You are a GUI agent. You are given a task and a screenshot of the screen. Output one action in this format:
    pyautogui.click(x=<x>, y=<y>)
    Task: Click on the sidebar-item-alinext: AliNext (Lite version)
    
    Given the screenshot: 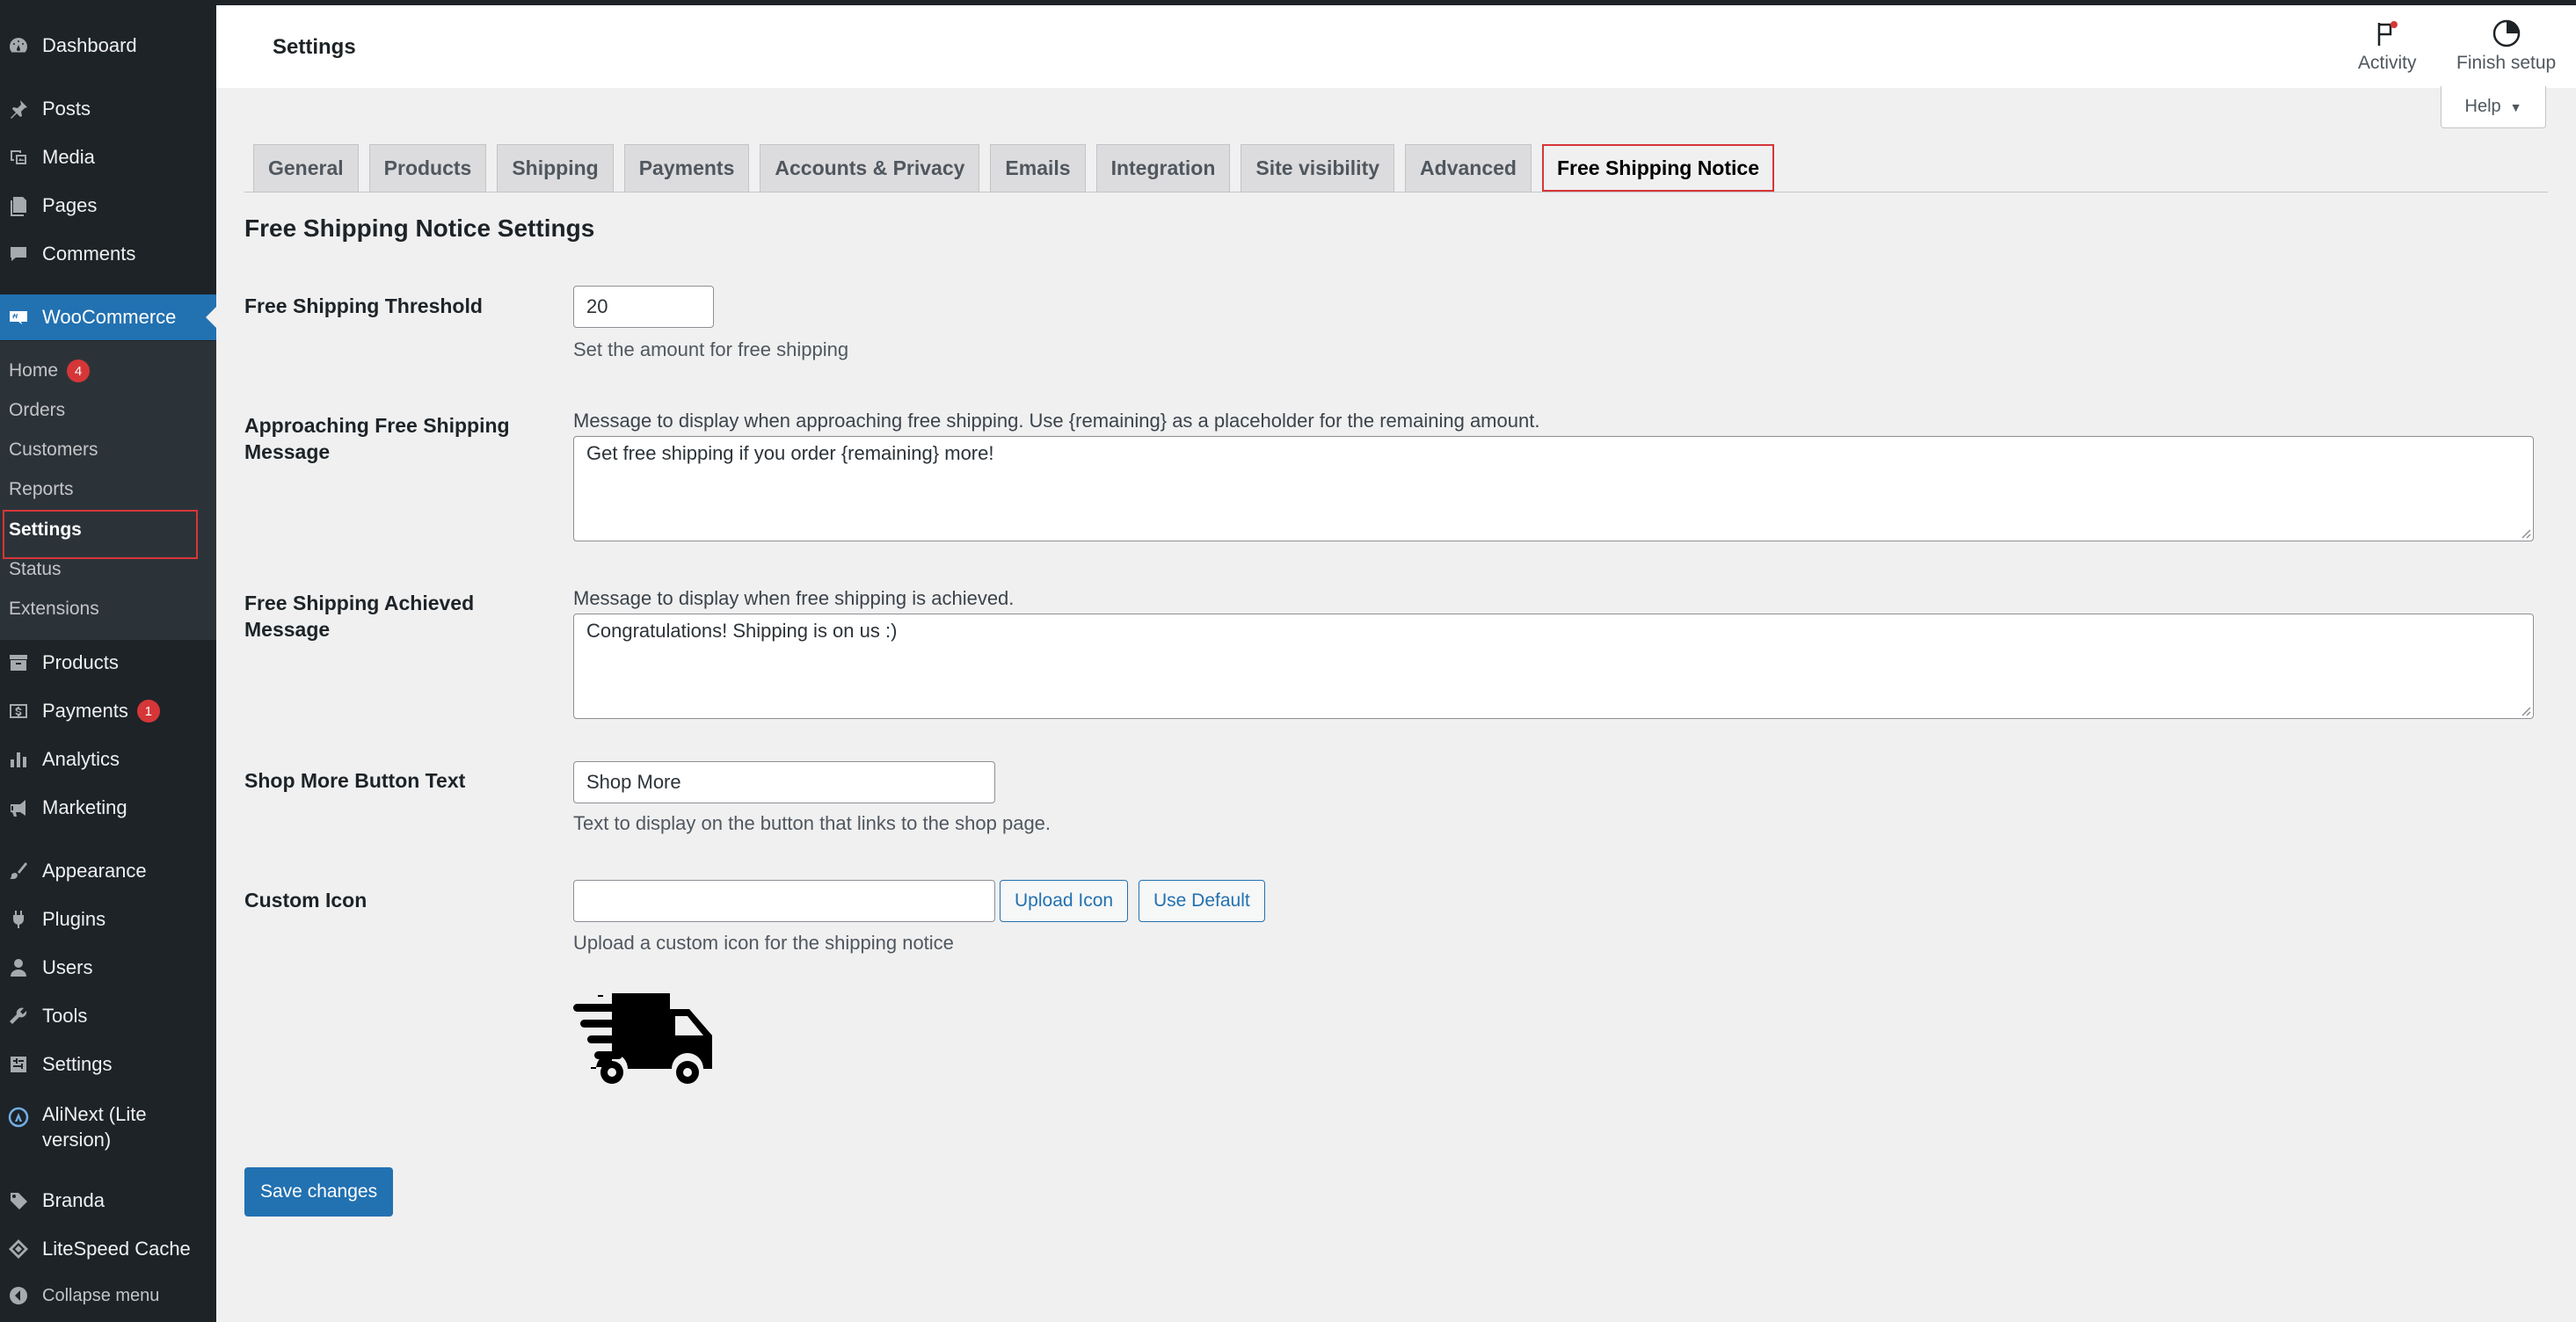 What is the action you would take?
    pyautogui.click(x=108, y=1130)
    